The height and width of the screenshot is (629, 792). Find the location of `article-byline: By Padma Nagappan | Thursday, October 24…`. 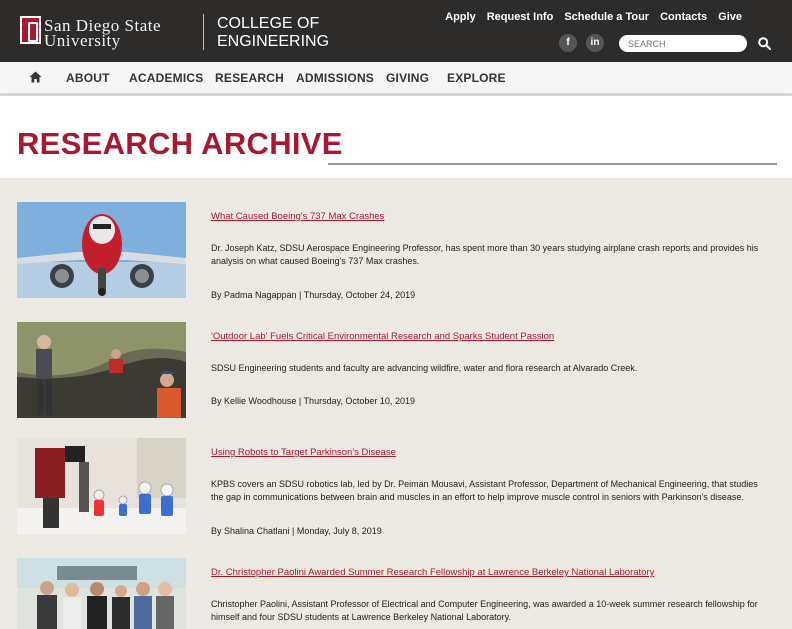

article-byline: By Padma Nagappan | Thursday, October 24… is located at coordinates (313, 295).